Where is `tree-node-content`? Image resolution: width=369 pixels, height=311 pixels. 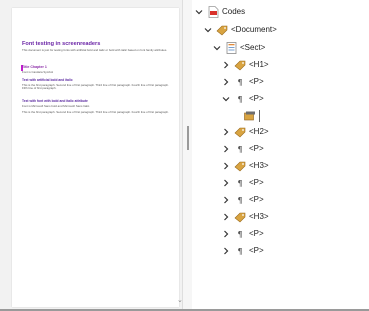 tree-node-content is located at coordinates (252, 116).